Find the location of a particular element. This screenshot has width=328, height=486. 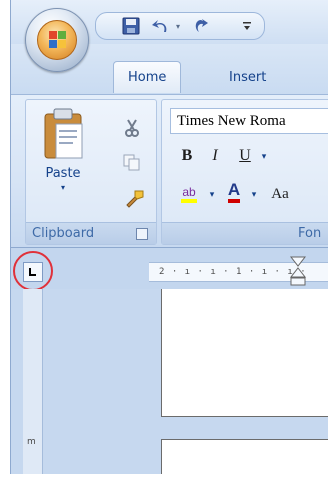

font-group-label: Fon is located at coordinates (245, 233).